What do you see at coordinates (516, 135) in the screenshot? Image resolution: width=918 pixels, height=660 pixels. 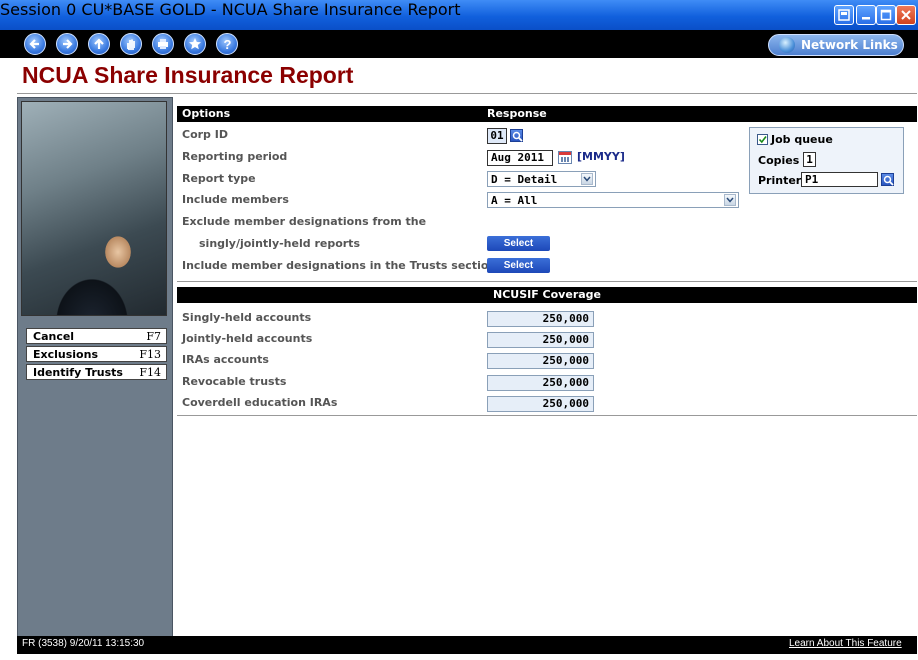 I see `corp-id-lookup-icon` at bounding box center [516, 135].